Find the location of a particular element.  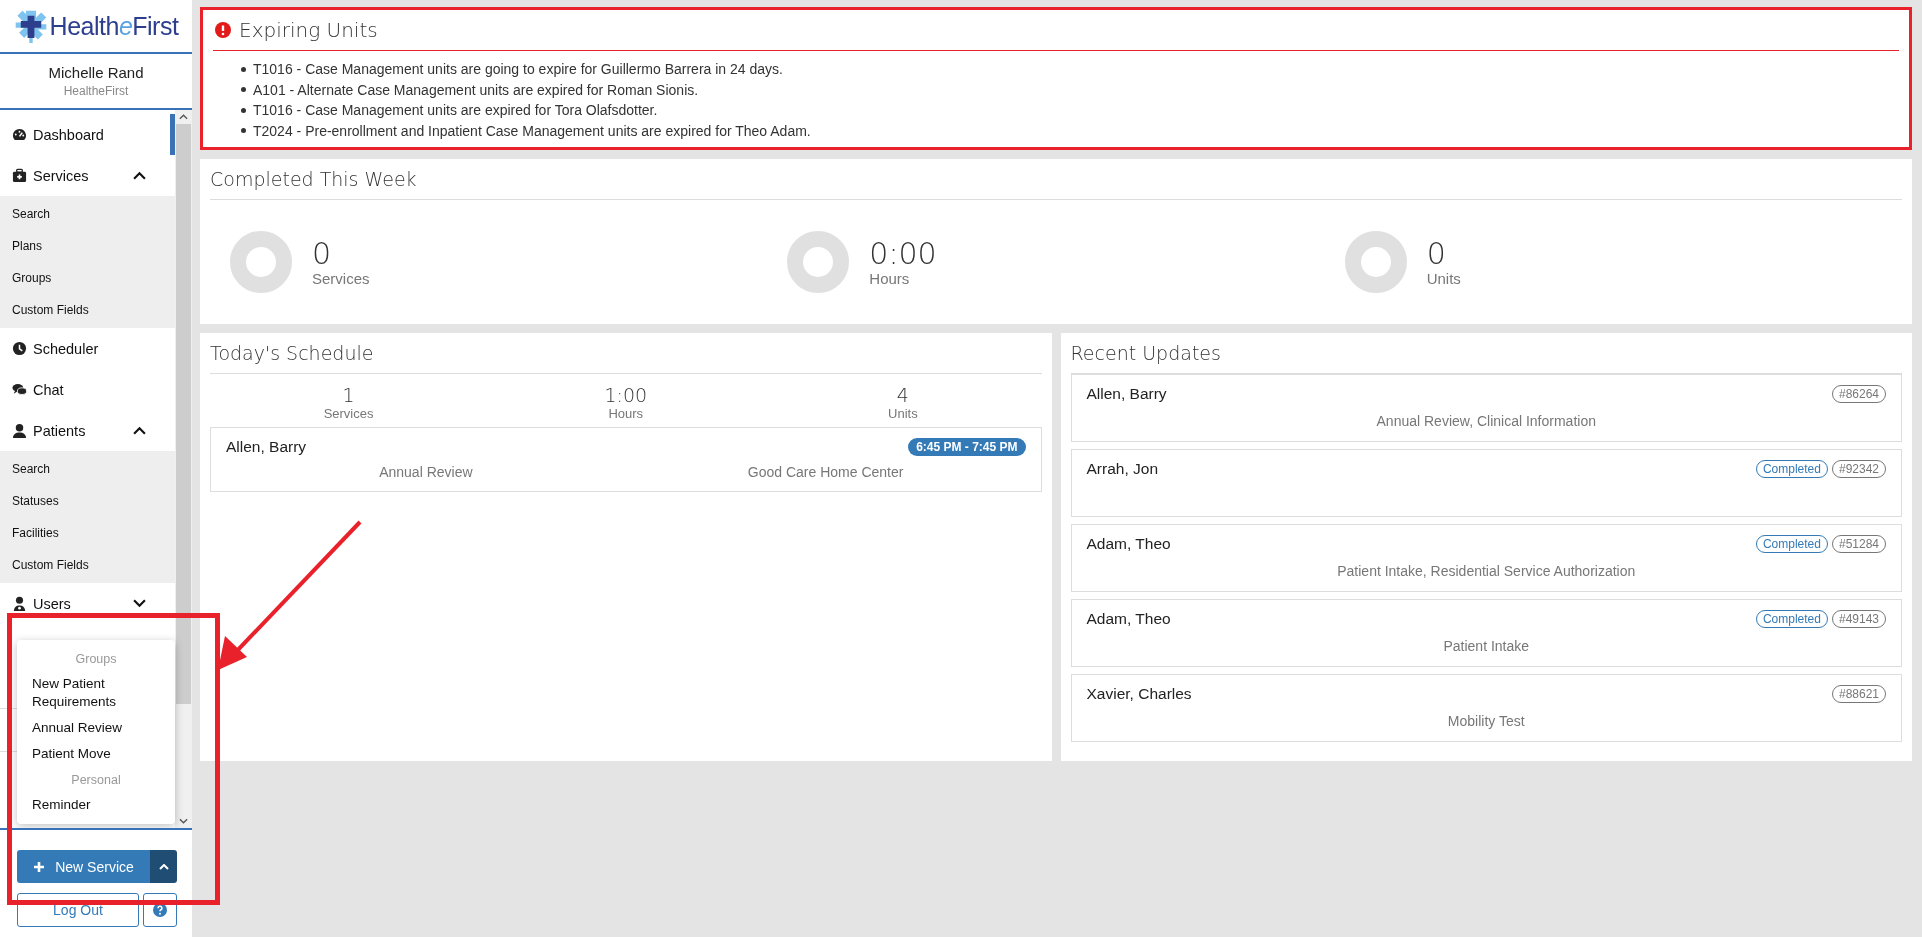

patient-name: Arrah, Jon is located at coordinates (1122, 469).